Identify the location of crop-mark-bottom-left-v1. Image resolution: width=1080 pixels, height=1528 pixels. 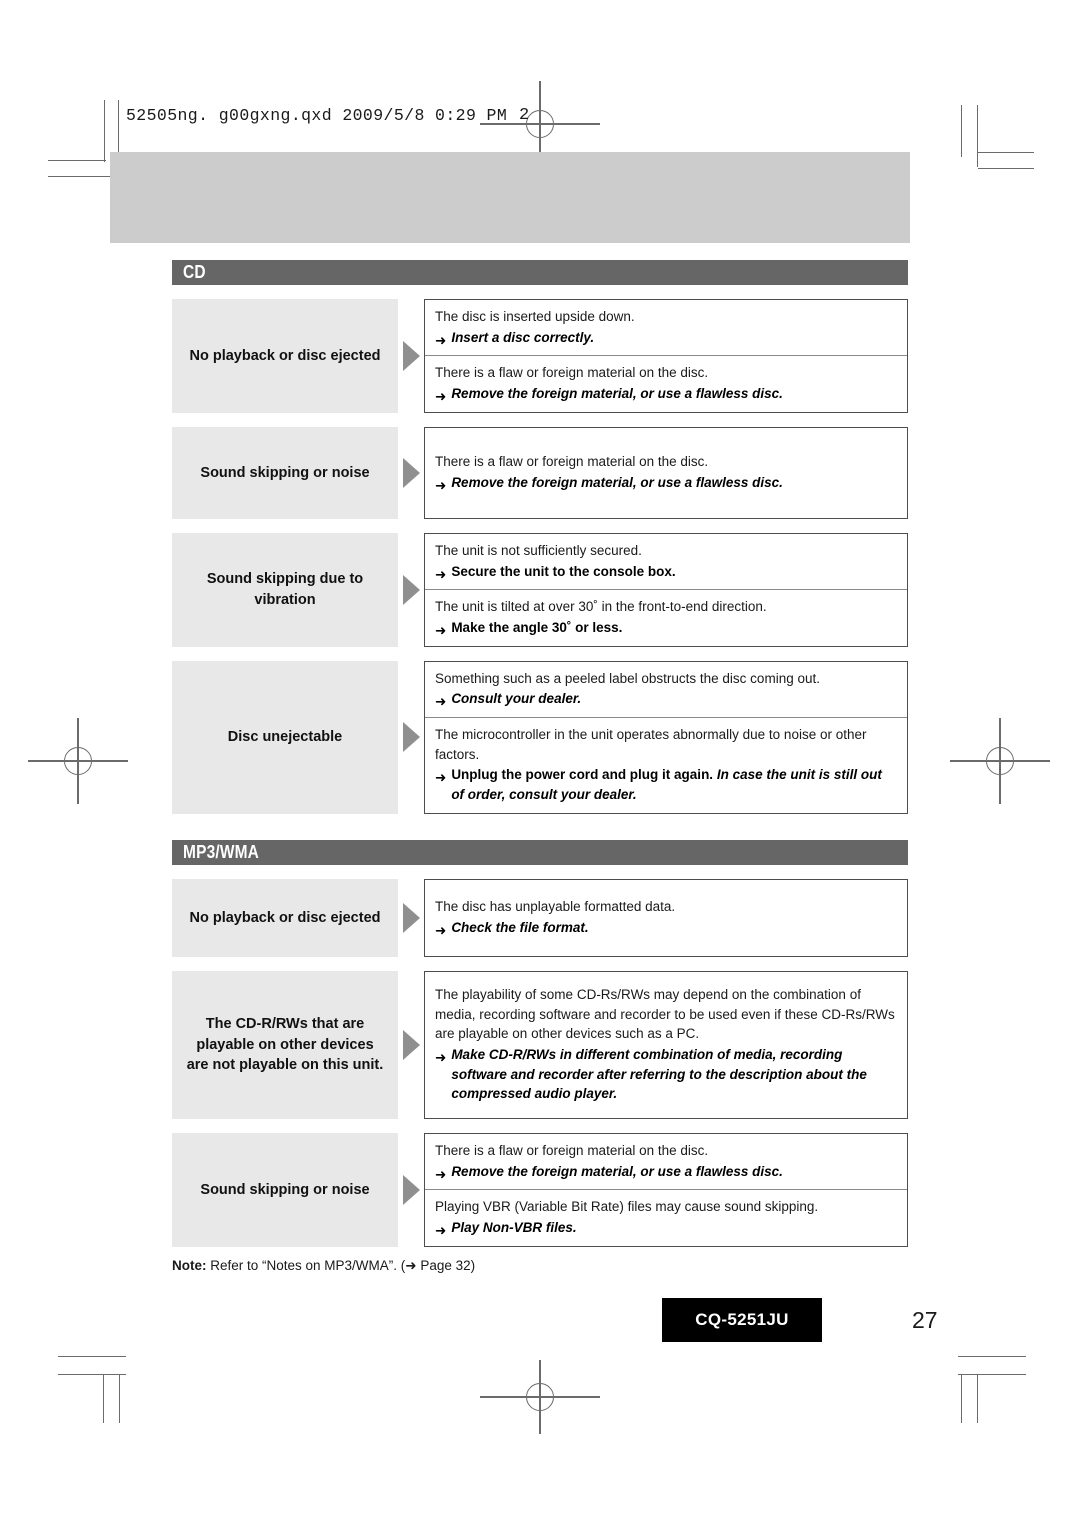
(104, 1399).